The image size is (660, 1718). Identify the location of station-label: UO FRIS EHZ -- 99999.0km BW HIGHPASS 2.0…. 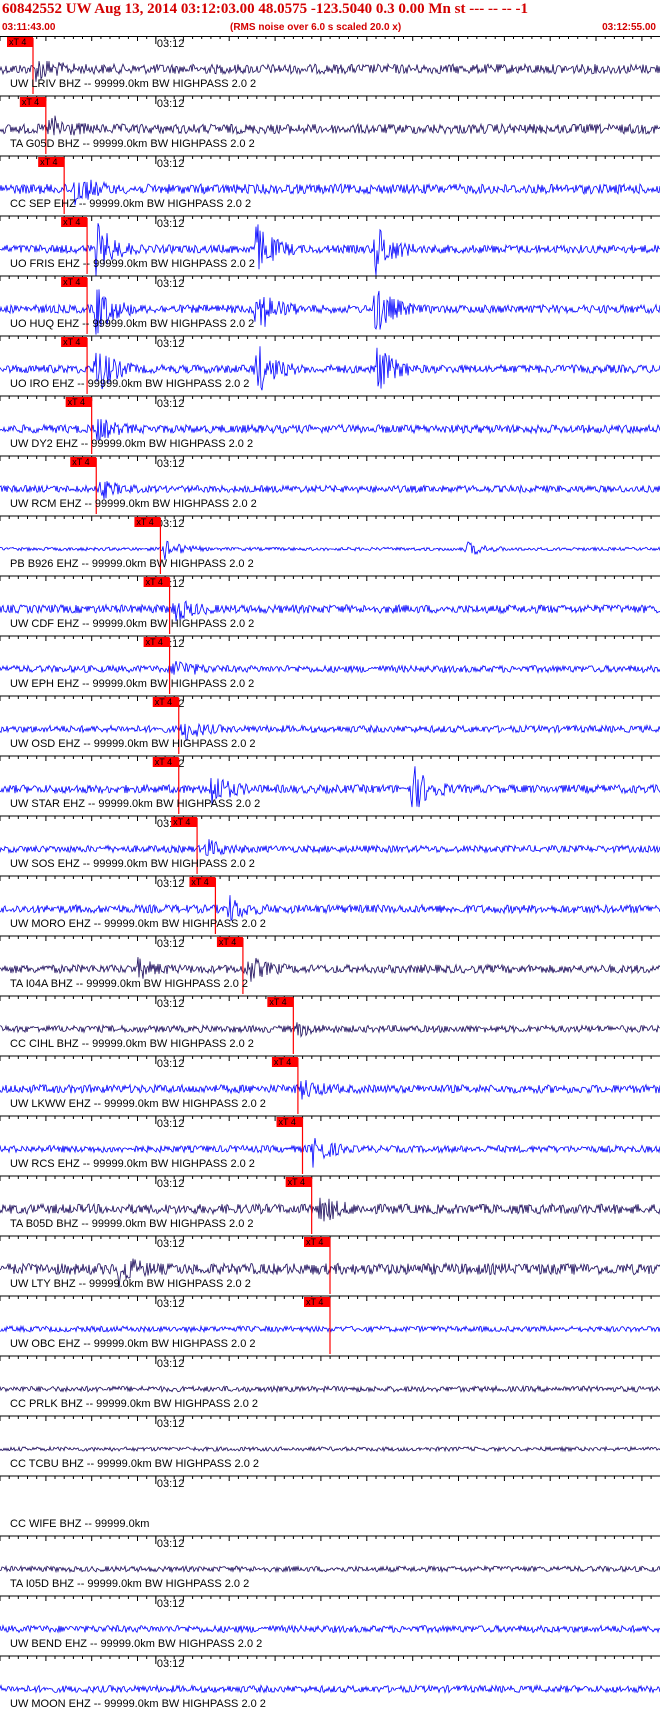
(132, 264).